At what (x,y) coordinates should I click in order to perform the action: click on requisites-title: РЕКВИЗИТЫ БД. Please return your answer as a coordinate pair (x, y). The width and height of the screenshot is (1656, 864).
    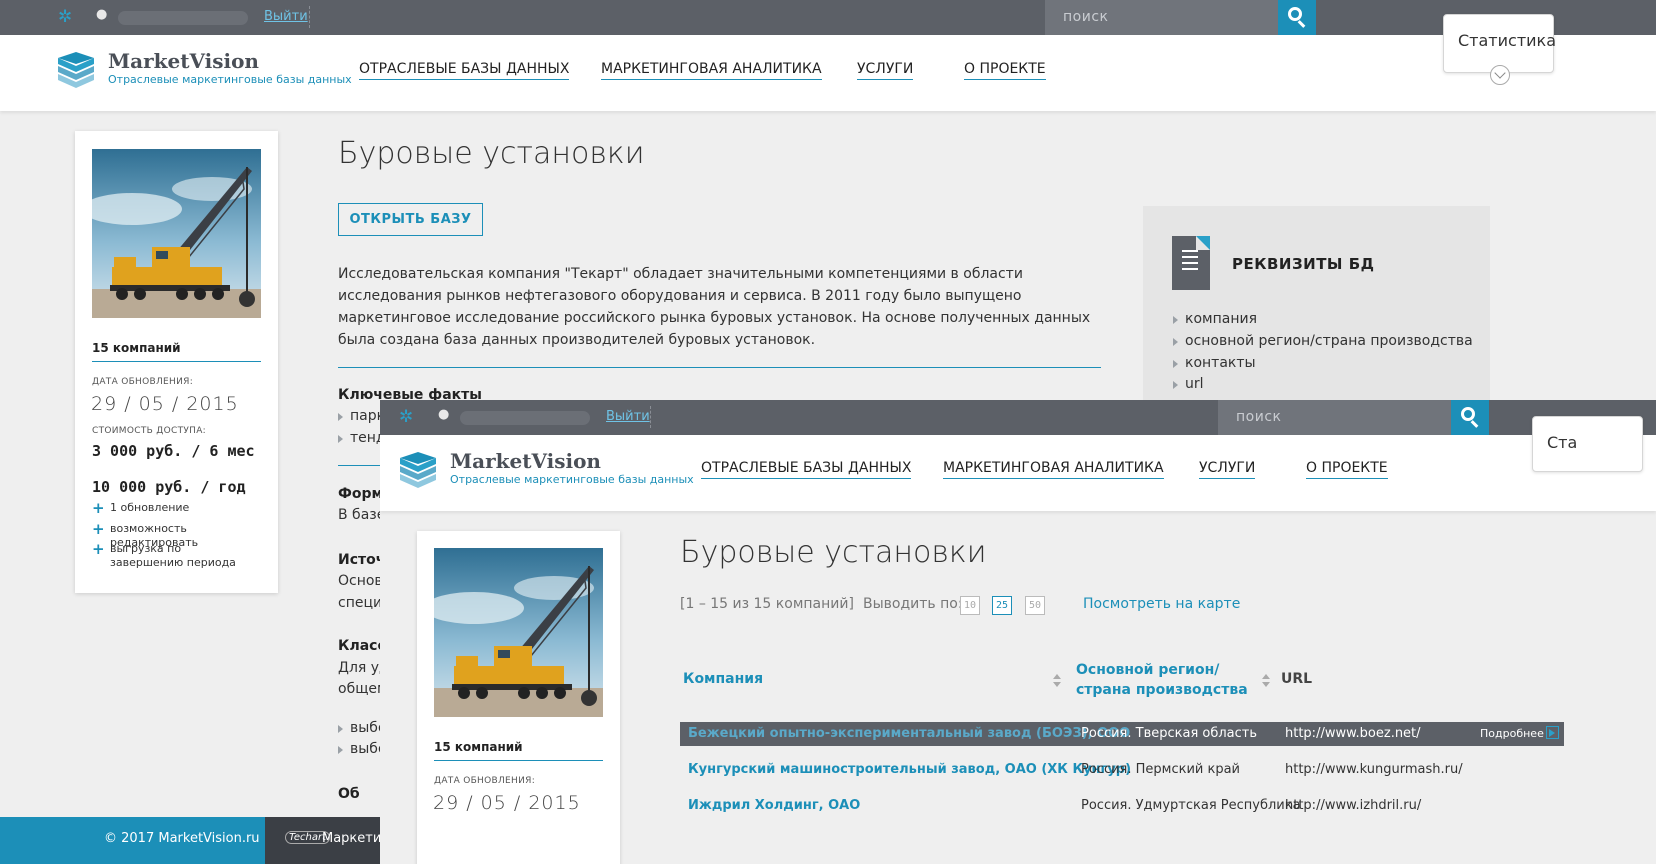
    Looking at the image, I should click on (1303, 264).